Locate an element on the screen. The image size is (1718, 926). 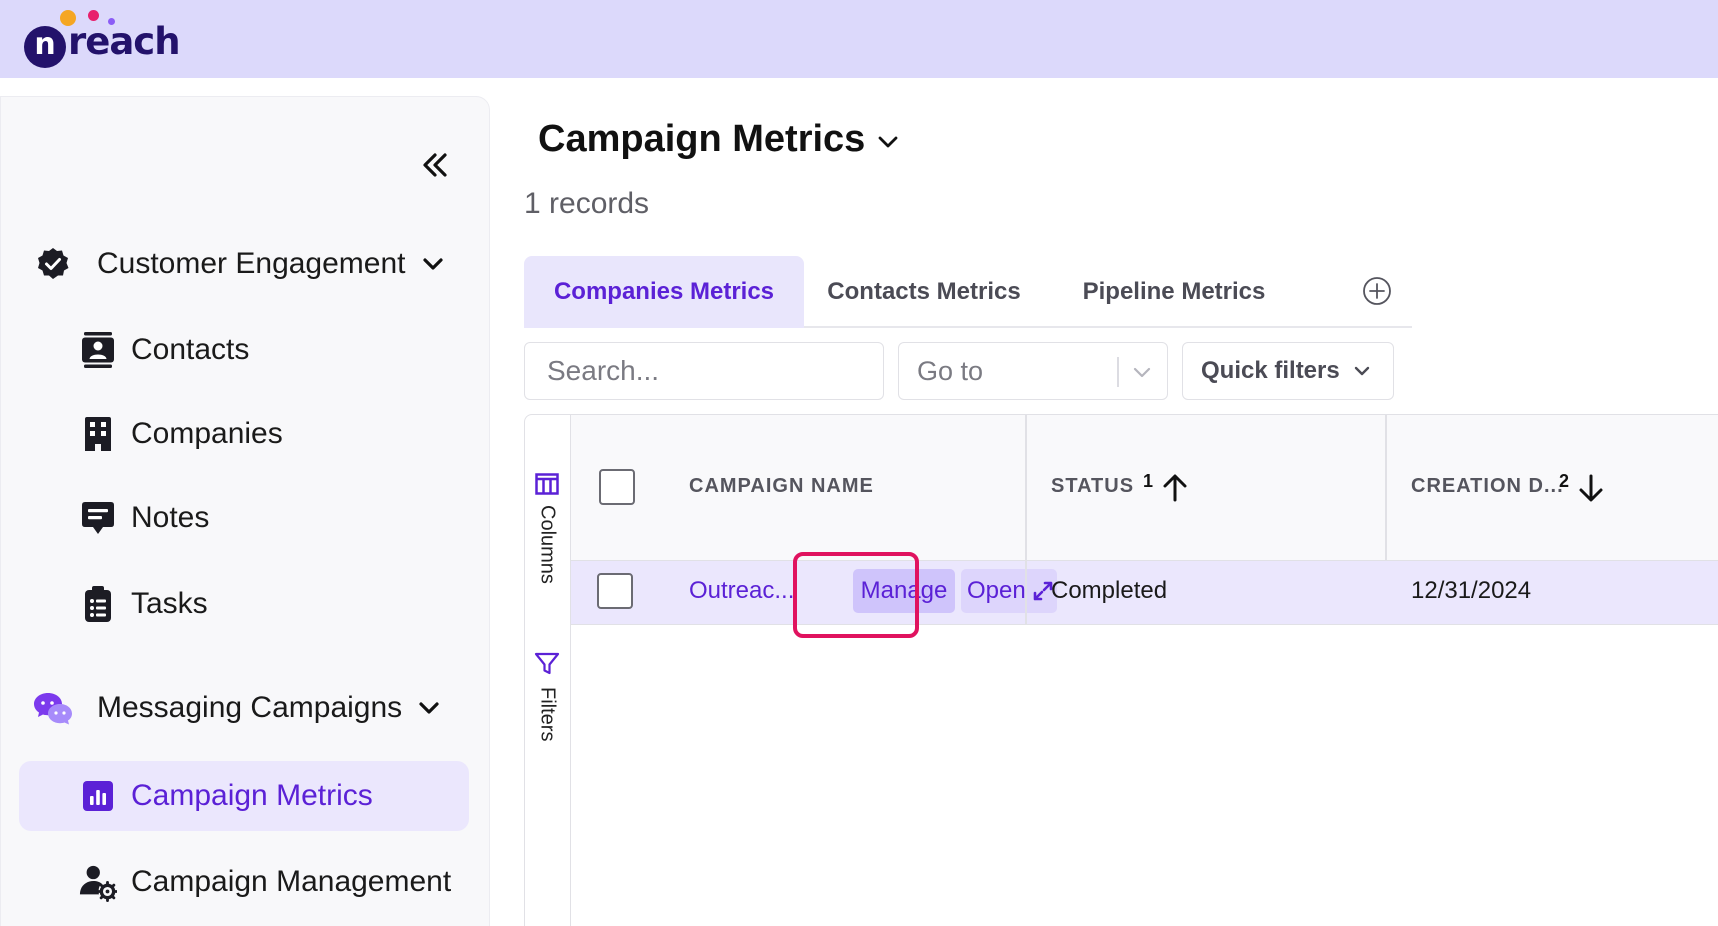
sort-ascending-button is located at coordinates (1175, 488).